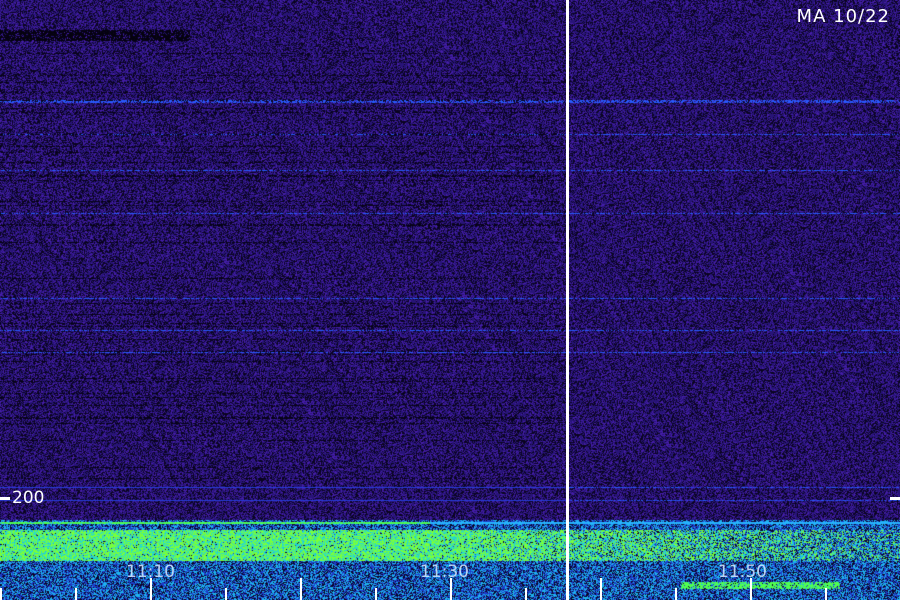 The height and width of the screenshot is (600, 900). What do you see at coordinates (567, 300) in the screenshot?
I see `time-divider-line` at bounding box center [567, 300].